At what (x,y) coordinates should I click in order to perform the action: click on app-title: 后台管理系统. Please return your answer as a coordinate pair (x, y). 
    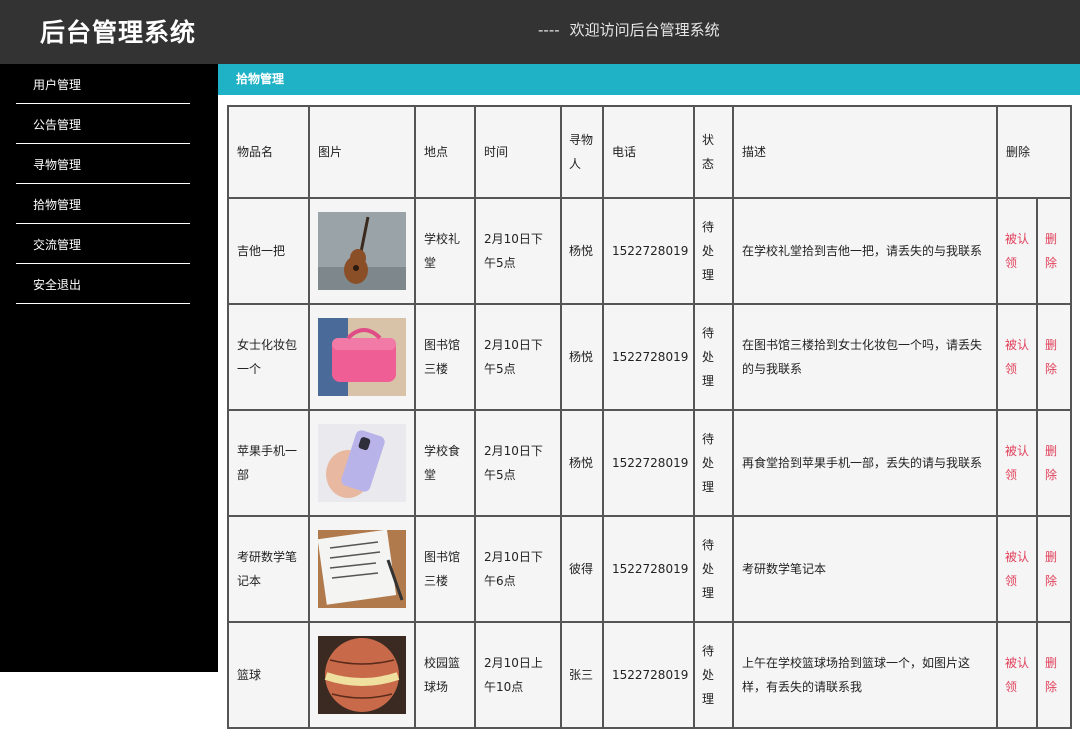
    Looking at the image, I should click on (118, 32).